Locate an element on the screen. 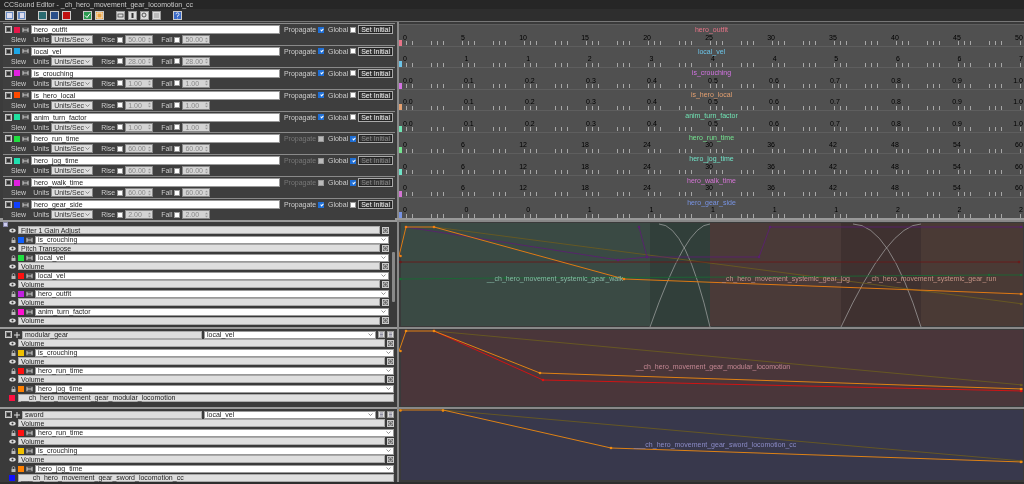 The height and width of the screenshot is (484, 1024). crossfade-region is located at coordinates (680, 275).